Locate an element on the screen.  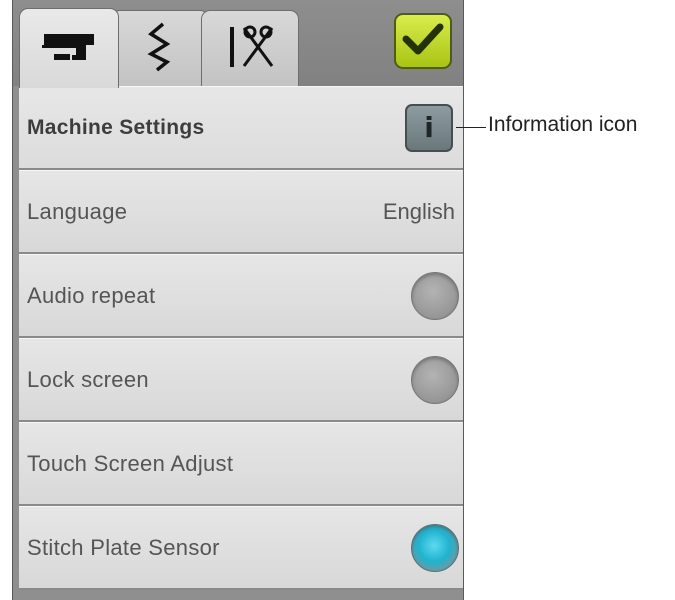
info-icon: i is located at coordinates (429, 127).